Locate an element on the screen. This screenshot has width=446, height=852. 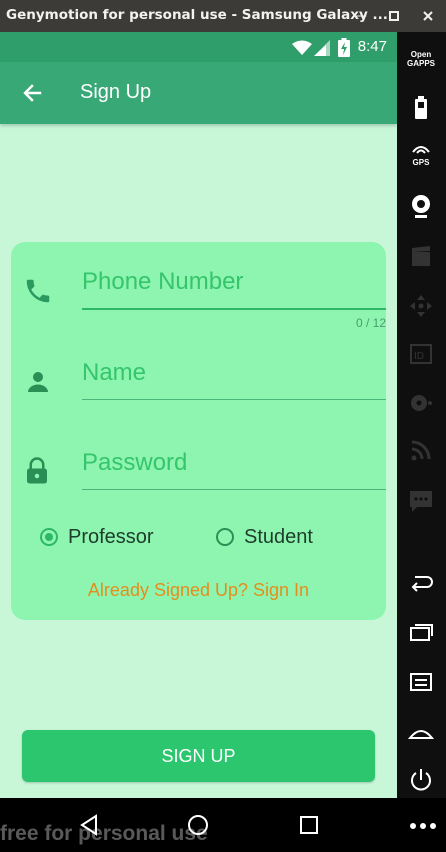
radio-professor-label: Professor is located at coordinates (111, 537).